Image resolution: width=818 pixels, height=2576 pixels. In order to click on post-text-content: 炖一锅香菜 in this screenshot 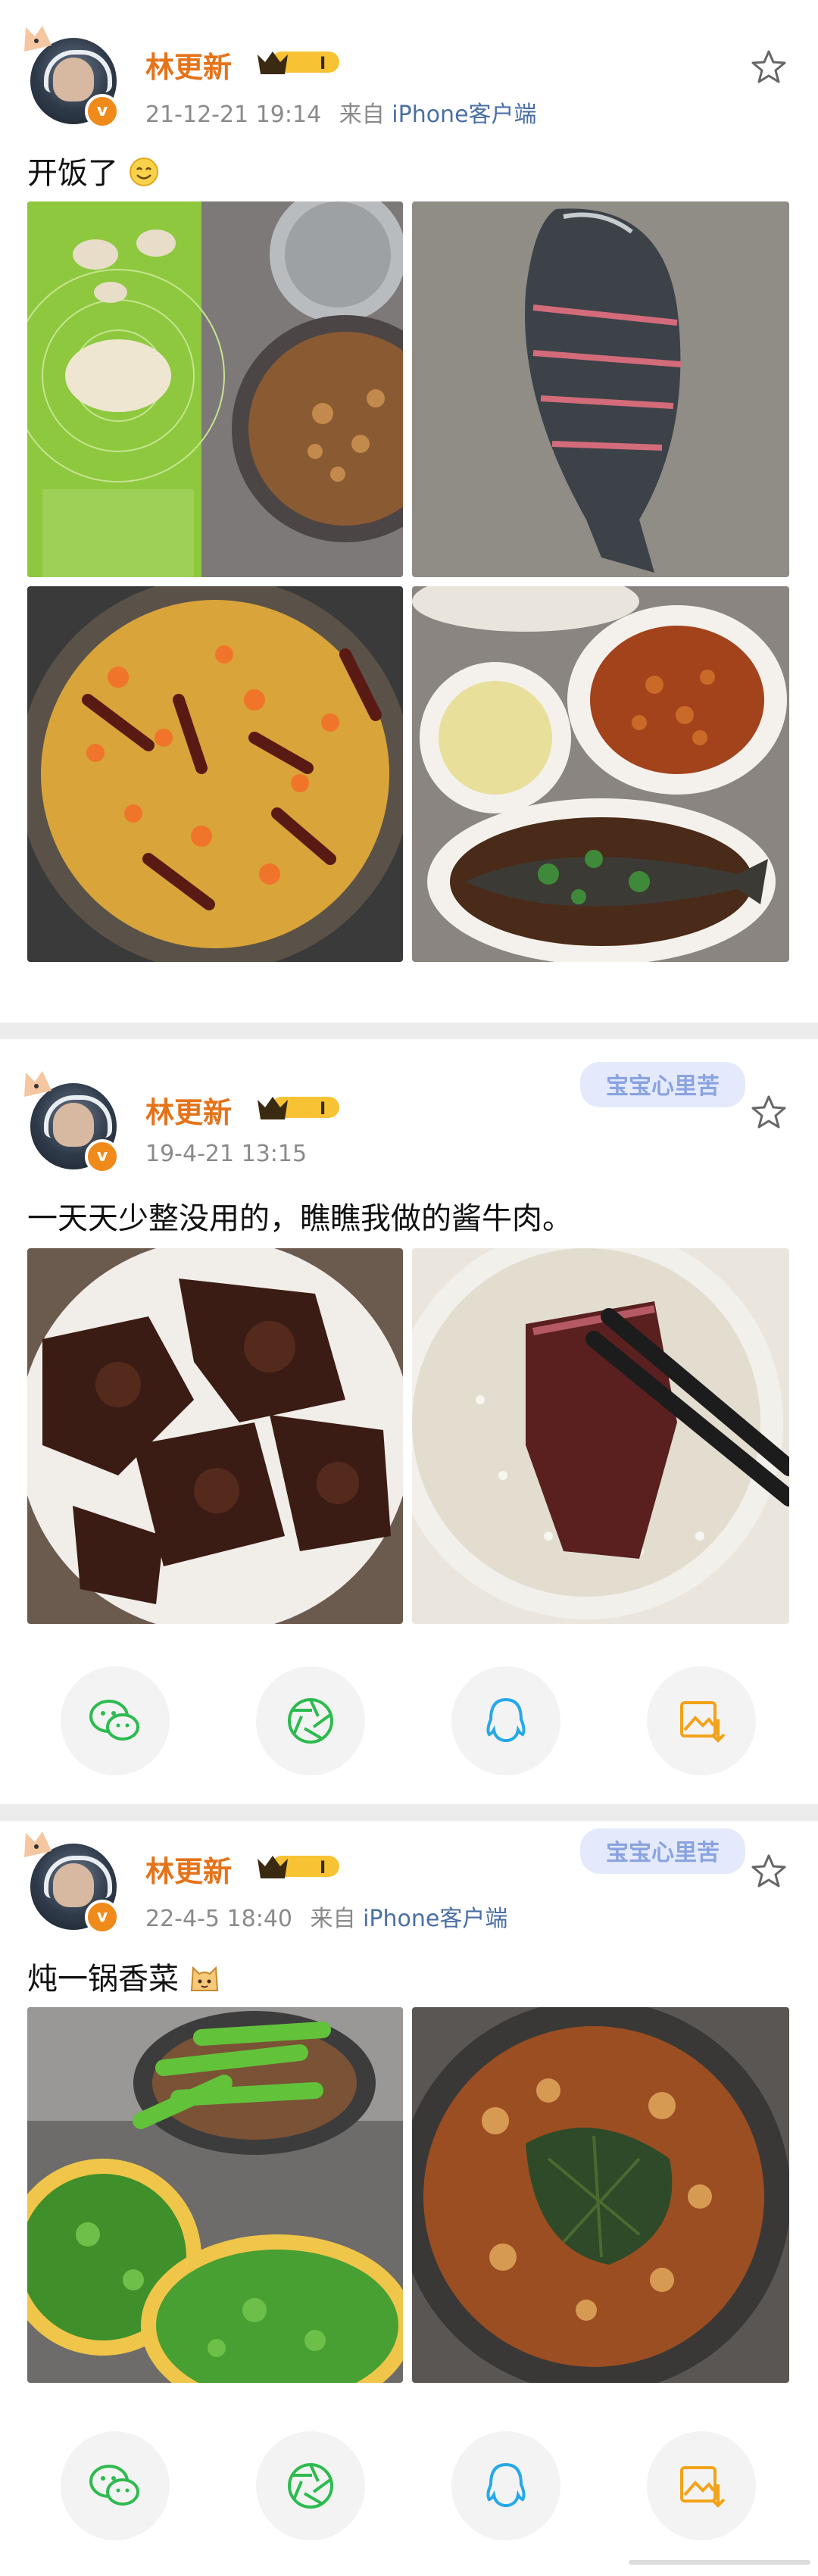, I will do `click(103, 1980)`.